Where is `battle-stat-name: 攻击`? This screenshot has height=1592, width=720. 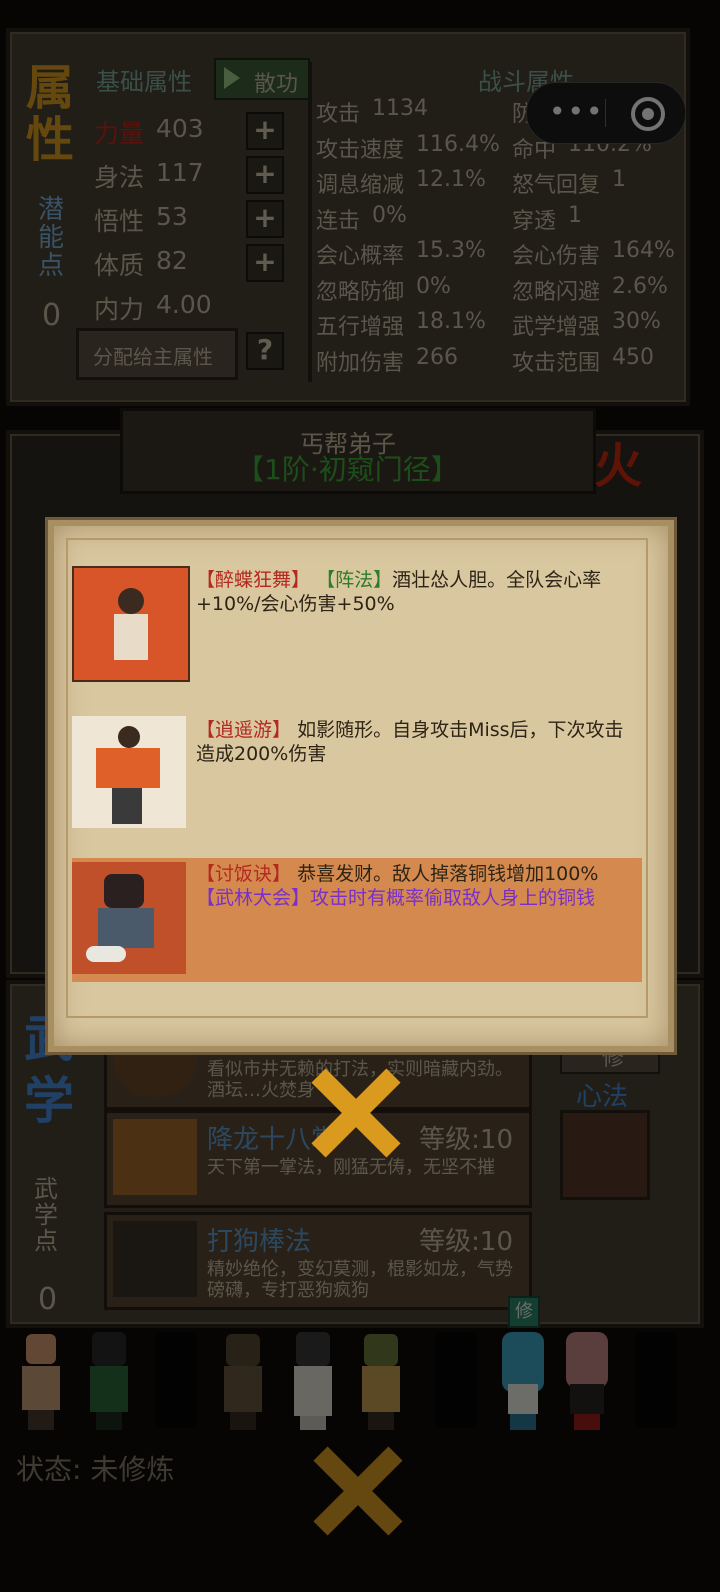
battle-stat-name: 攻击 is located at coordinates (338, 114).